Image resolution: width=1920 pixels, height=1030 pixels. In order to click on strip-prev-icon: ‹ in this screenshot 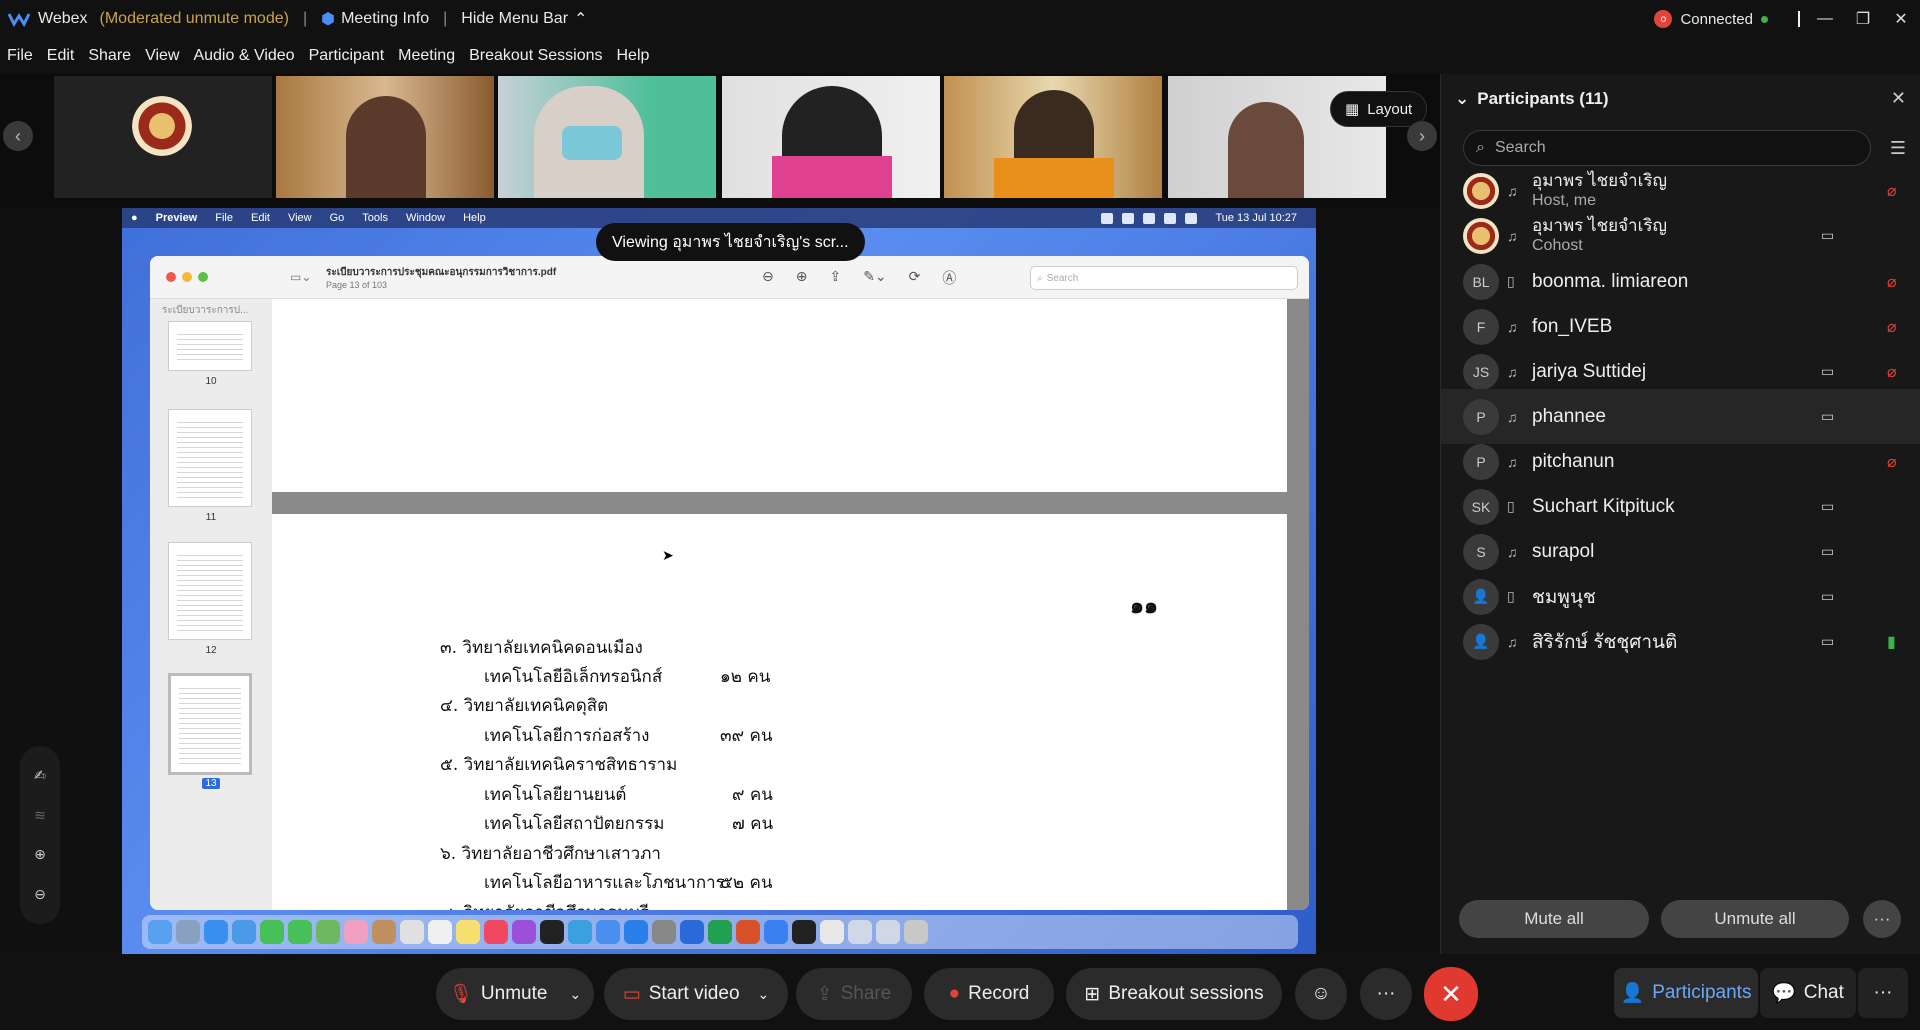, I will do `click(18, 136)`.